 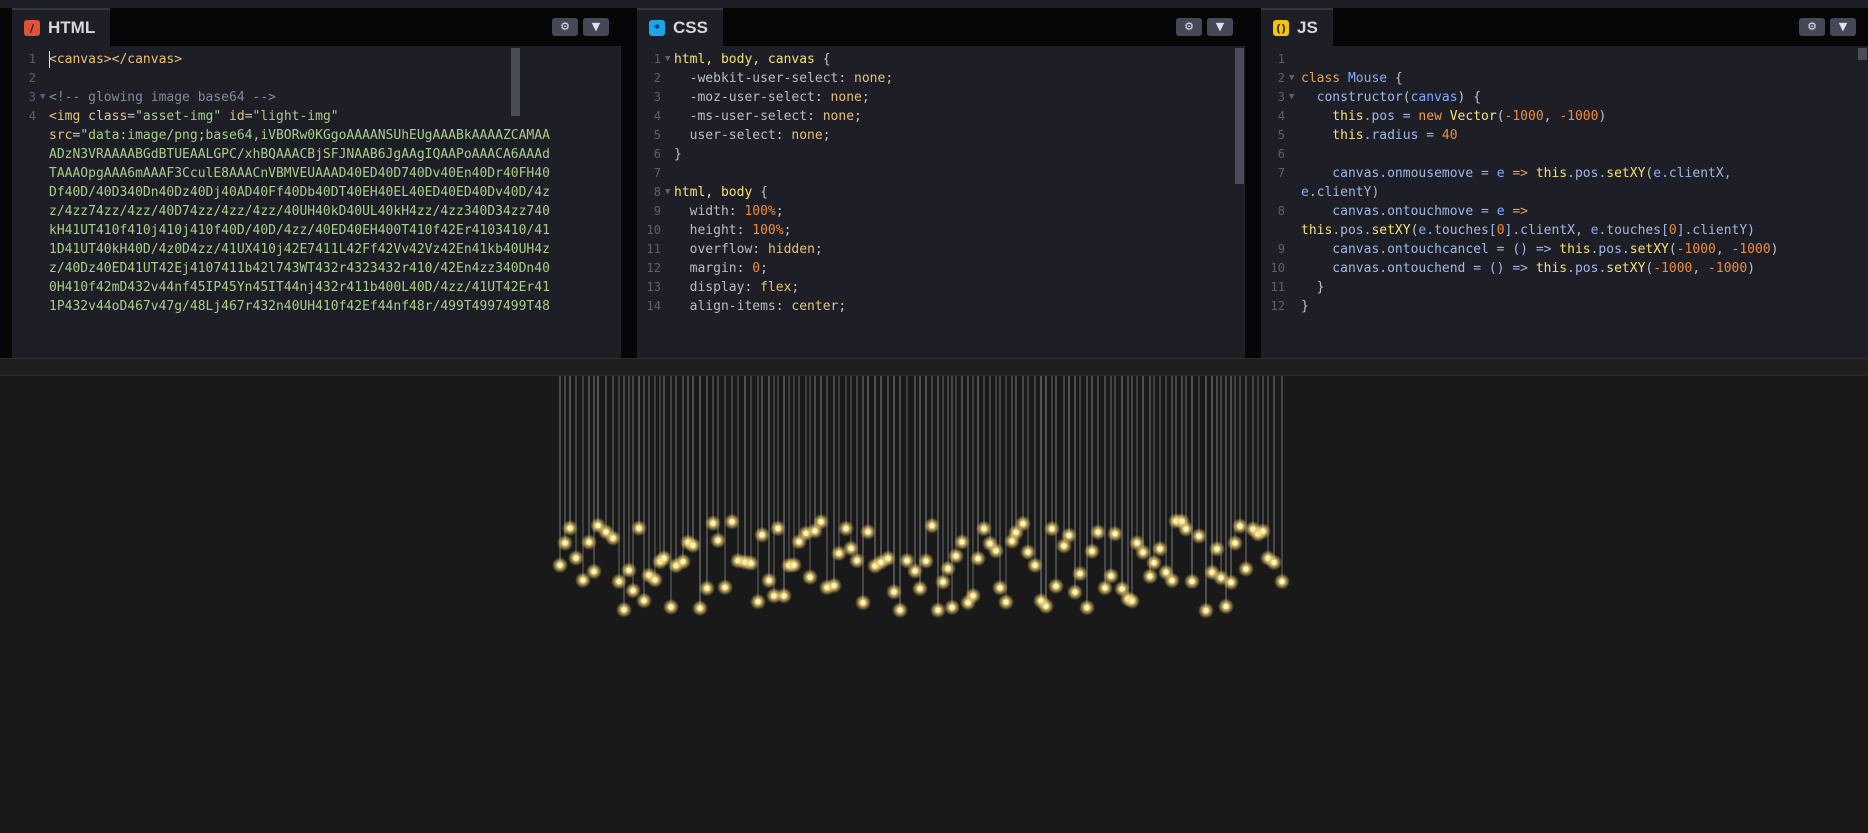 What do you see at coordinates (725, 306) in the screenshot?
I see `code-token: align-items` at bounding box center [725, 306].